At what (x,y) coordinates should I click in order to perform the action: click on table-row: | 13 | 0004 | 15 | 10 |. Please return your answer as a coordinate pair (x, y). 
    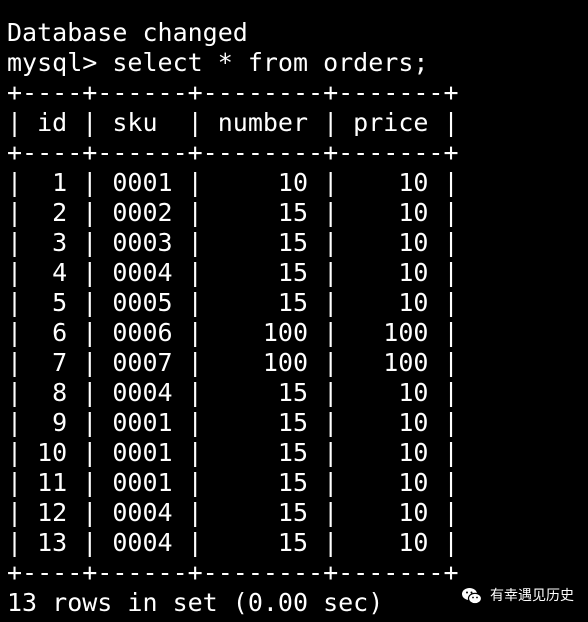
    Looking at the image, I should click on (233, 542).